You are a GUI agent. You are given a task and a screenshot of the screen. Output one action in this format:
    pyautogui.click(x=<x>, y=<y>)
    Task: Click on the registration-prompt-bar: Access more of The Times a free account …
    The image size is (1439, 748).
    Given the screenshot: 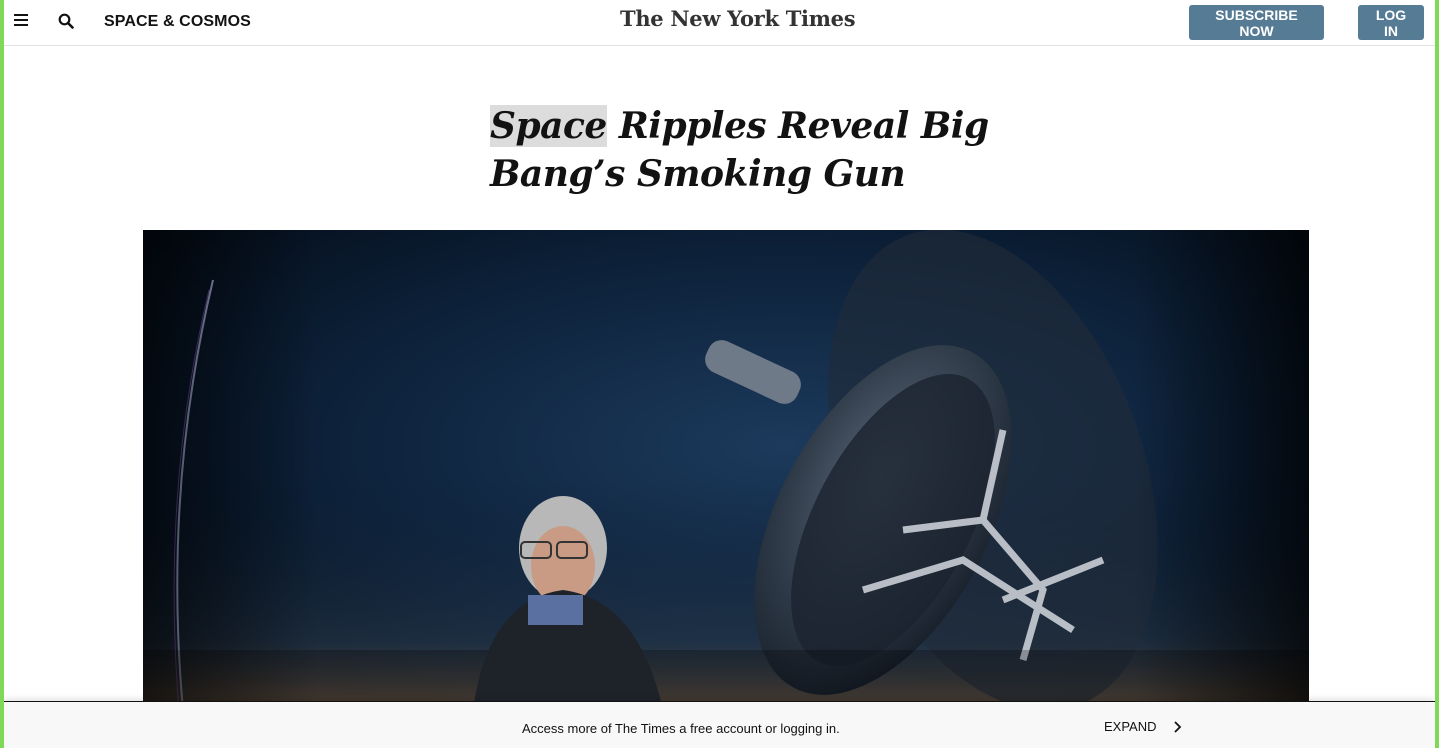 What is the action you would take?
    pyautogui.click(x=719, y=724)
    